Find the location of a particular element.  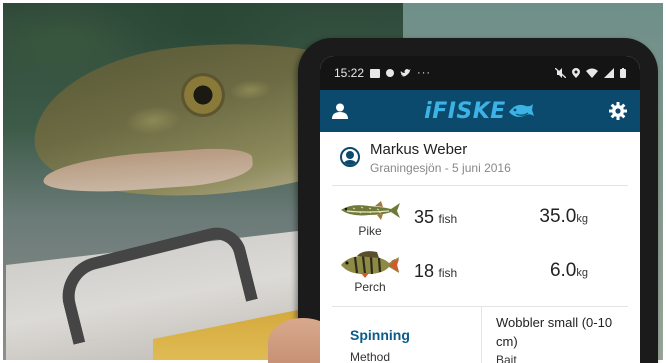

location-icon is located at coordinates (576, 73).